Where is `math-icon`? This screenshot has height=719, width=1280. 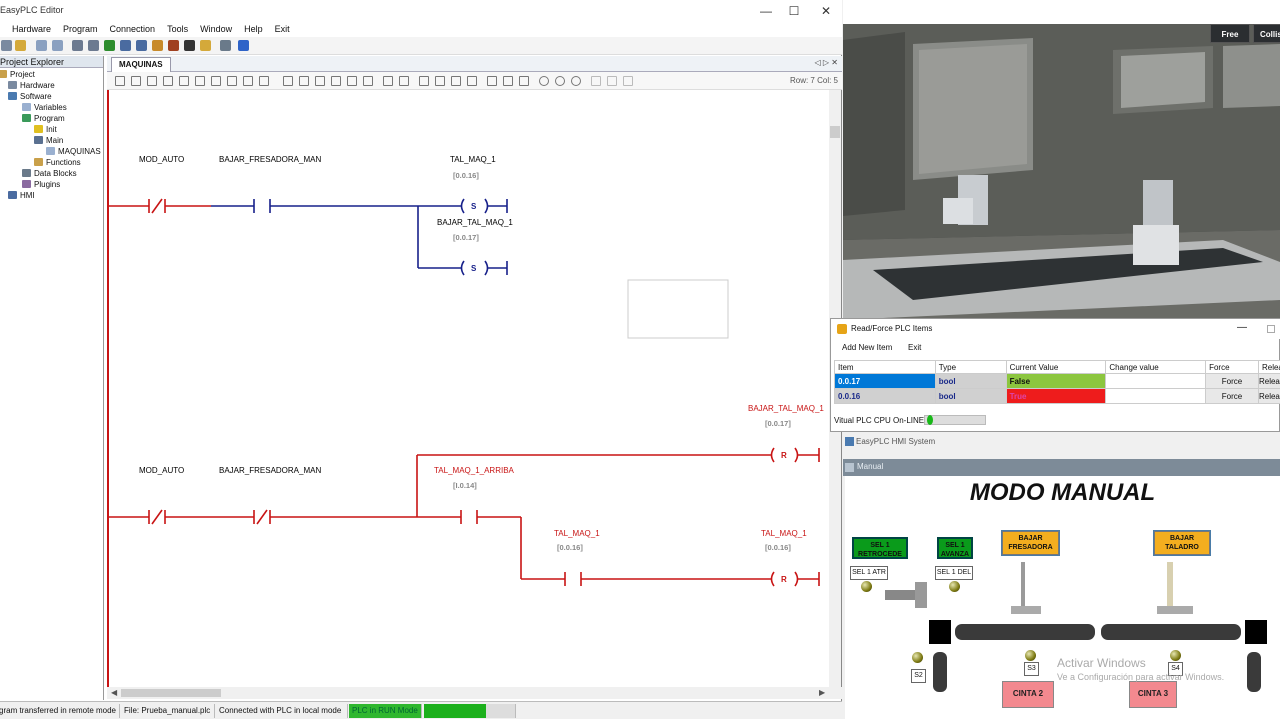
math-icon is located at coordinates (352, 81).